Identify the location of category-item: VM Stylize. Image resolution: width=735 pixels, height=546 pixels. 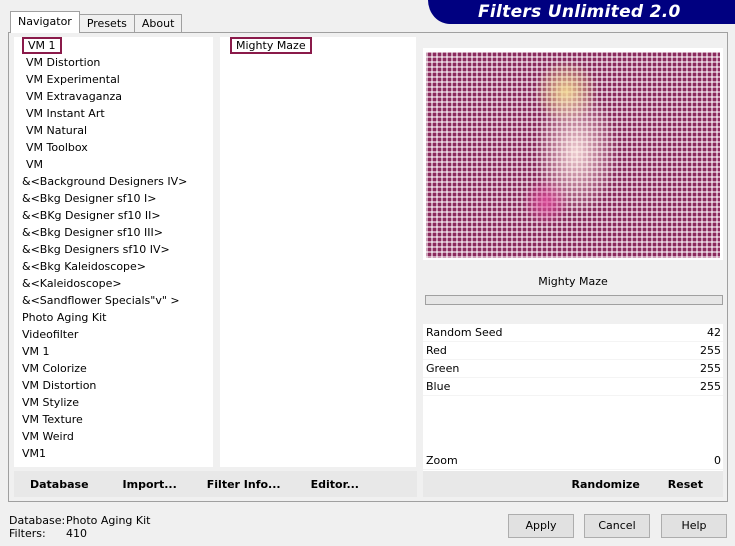
(113, 402).